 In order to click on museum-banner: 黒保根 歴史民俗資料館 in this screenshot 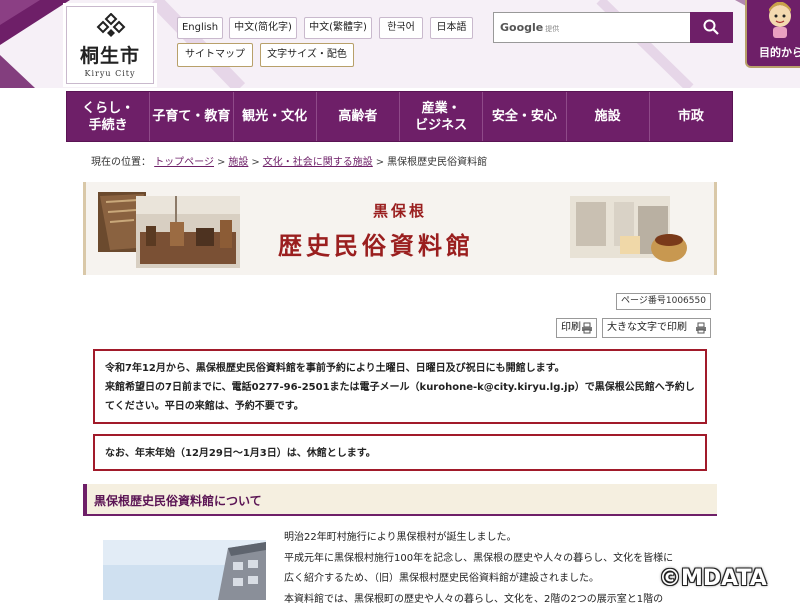, I will do `click(400, 228)`.